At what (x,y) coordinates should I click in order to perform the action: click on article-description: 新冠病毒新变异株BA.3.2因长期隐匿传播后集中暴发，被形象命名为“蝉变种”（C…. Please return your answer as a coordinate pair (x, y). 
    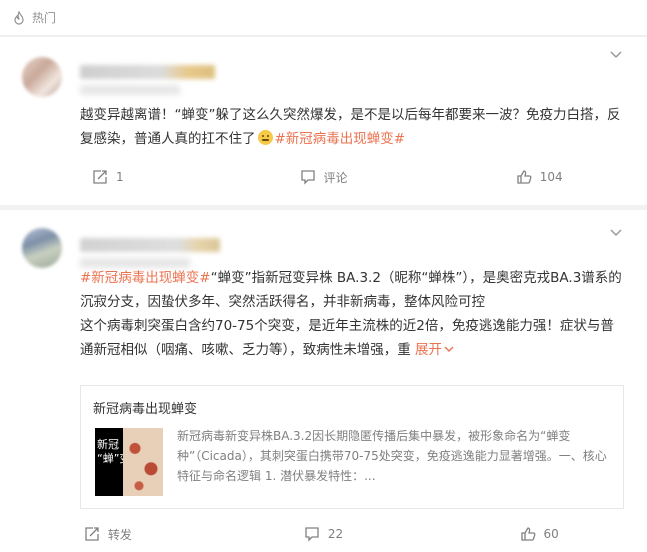
    Looking at the image, I should click on (392, 456).